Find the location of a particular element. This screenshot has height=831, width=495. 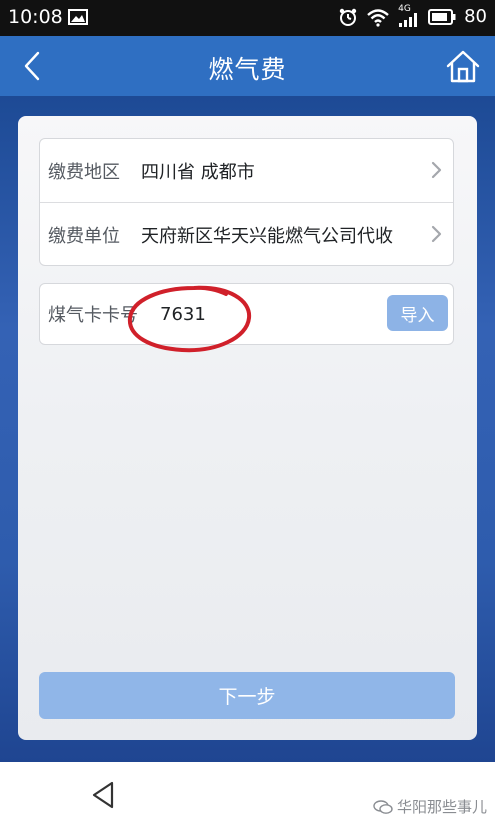

status-icons: 4G 80 is located at coordinates (412, 15).